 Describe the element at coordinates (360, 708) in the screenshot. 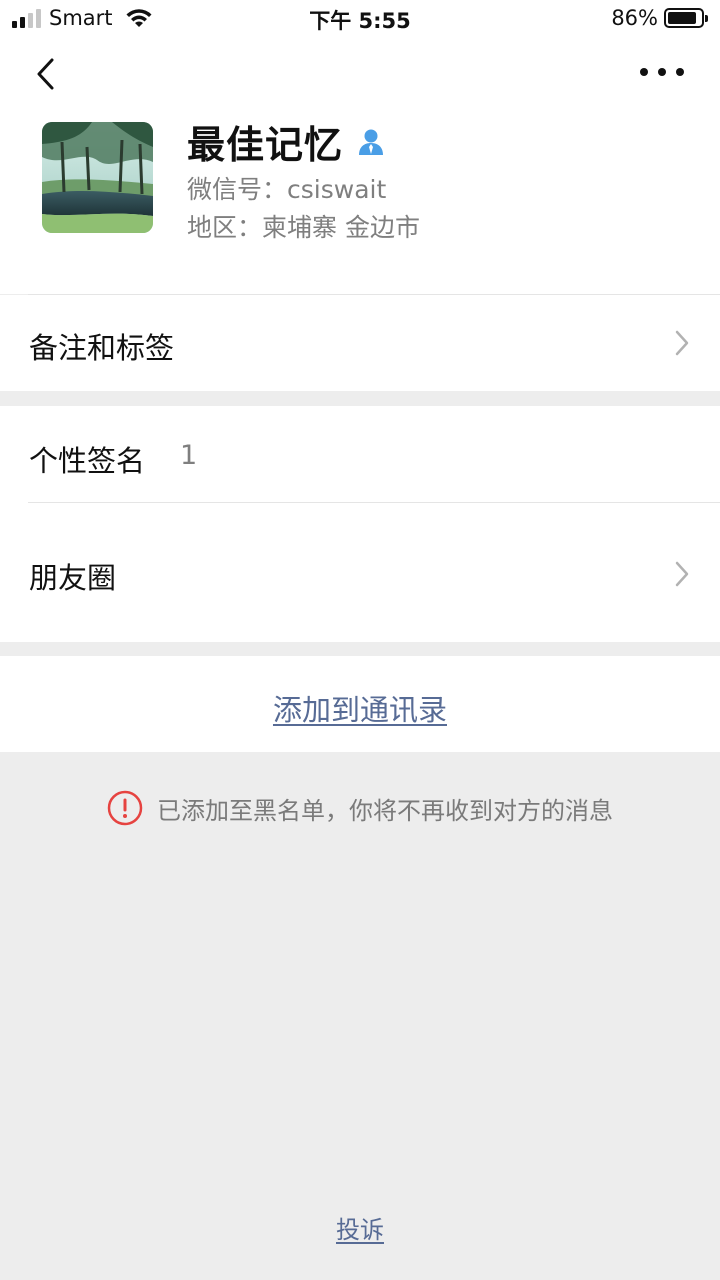

I see `add-to-contacts-link: 添加到通讯录` at that location.